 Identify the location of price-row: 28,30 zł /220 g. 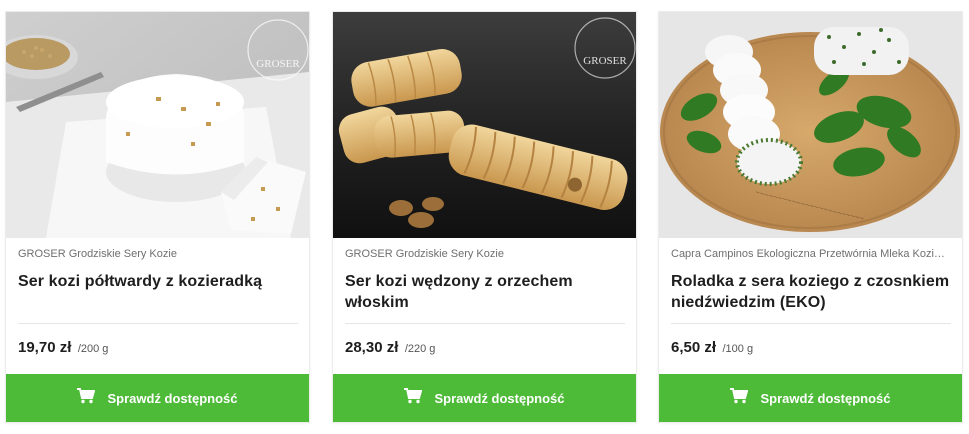
(390, 348).